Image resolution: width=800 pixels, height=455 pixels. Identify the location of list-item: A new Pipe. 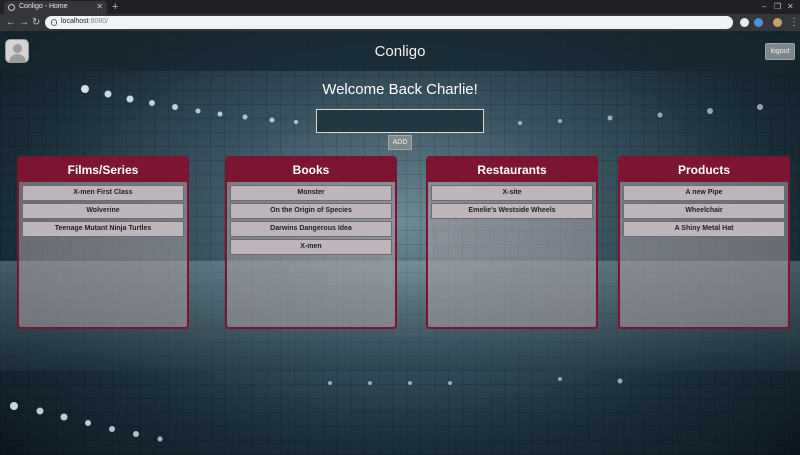
(704, 193).